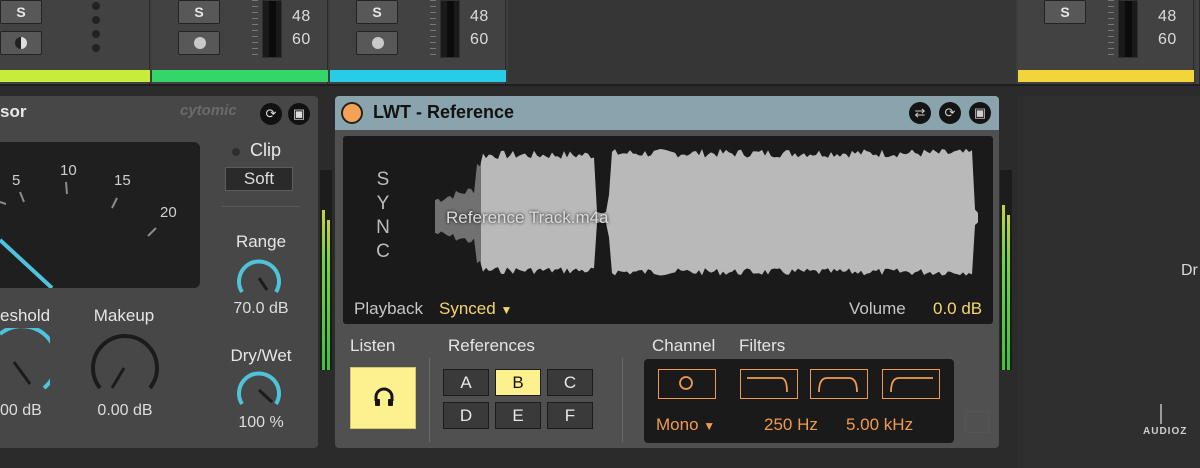 This screenshot has height=468, width=1200. What do you see at coordinates (261, 422) in the screenshot?
I see `drywet-value: 100 %` at bounding box center [261, 422].